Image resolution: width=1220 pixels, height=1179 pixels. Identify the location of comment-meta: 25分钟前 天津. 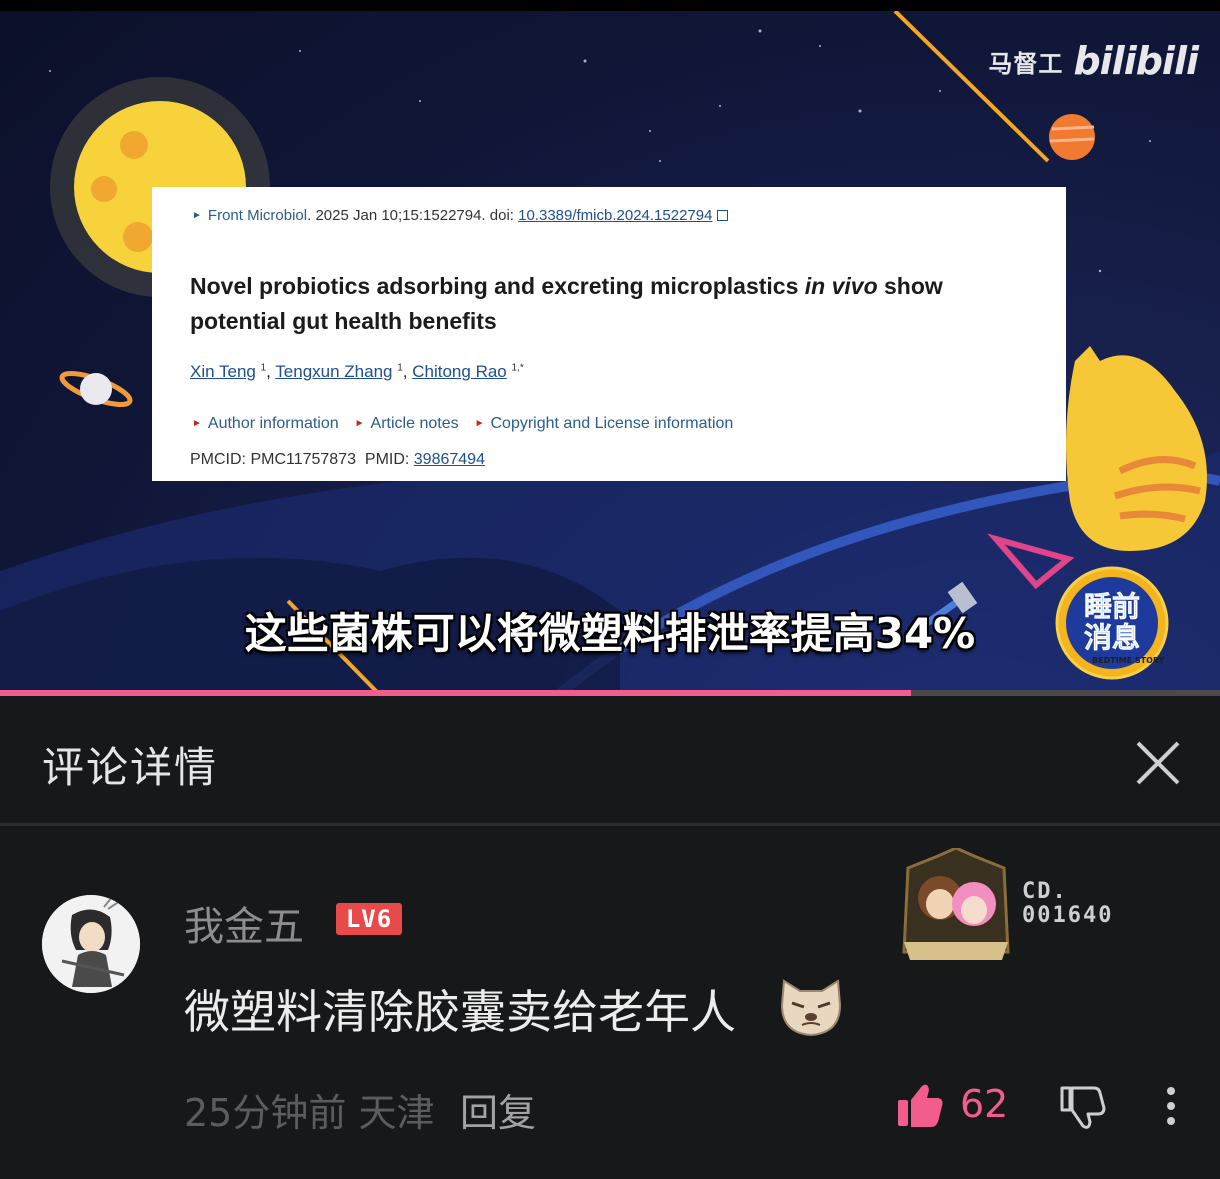
(309, 1109).